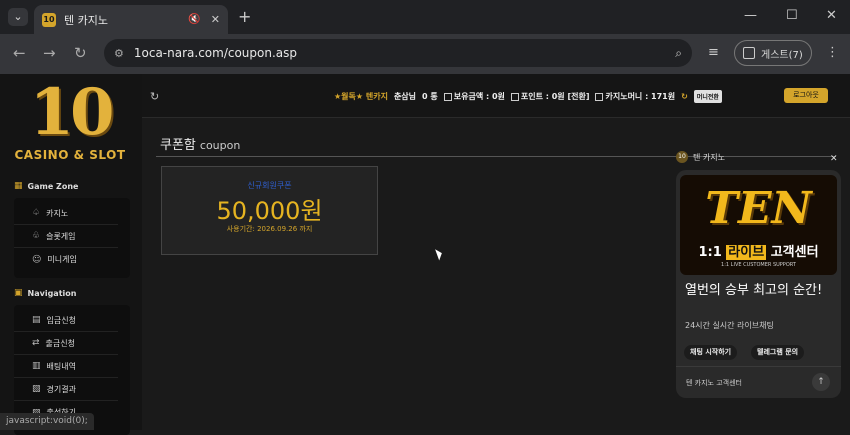  What do you see at coordinates (49, 53) in the screenshot?
I see `forward-button: →` at bounding box center [49, 53].